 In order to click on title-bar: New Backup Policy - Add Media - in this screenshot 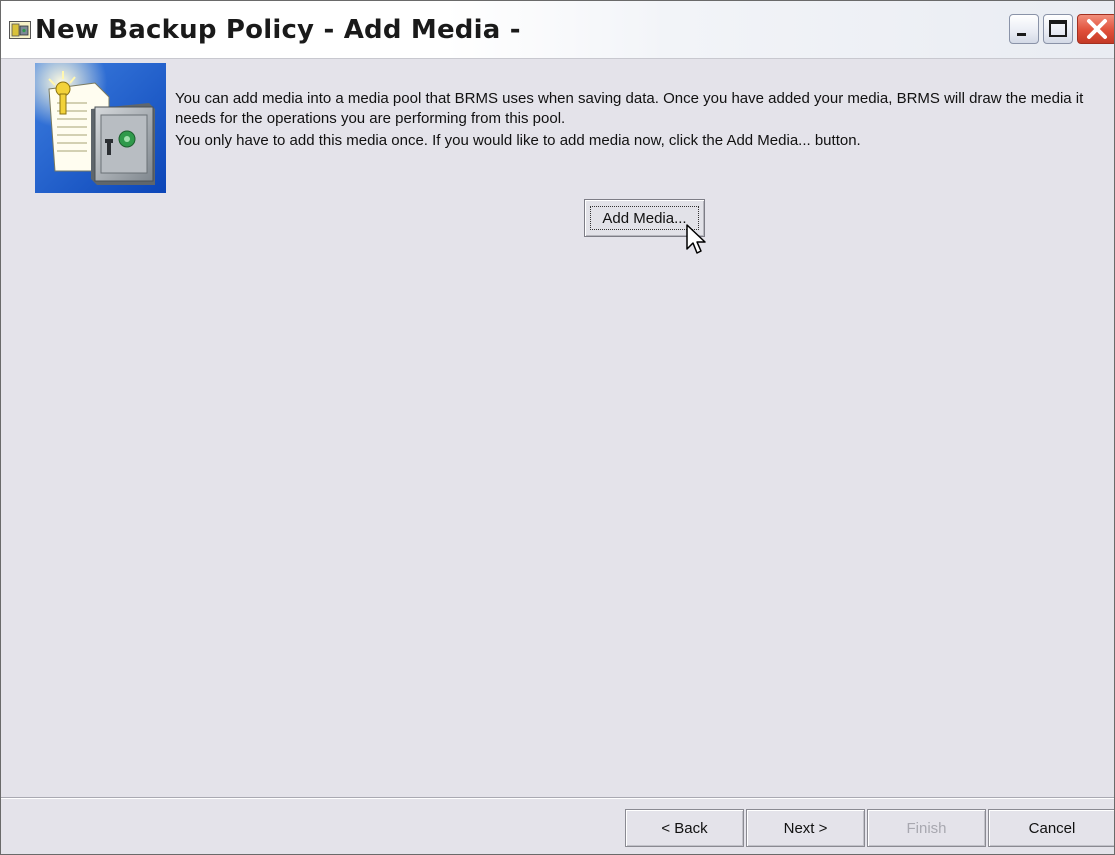, I will do `click(557, 29)`.